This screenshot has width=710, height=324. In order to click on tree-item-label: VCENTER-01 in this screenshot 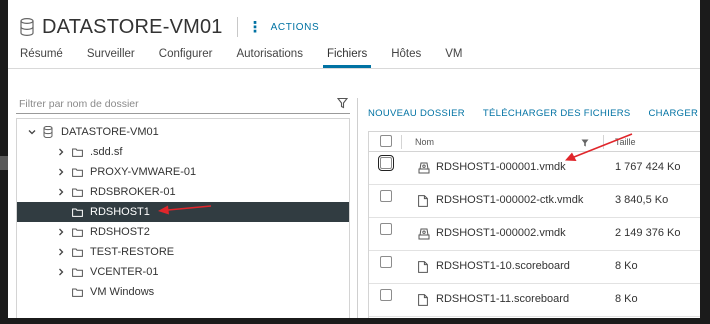, I will do `click(124, 272)`.